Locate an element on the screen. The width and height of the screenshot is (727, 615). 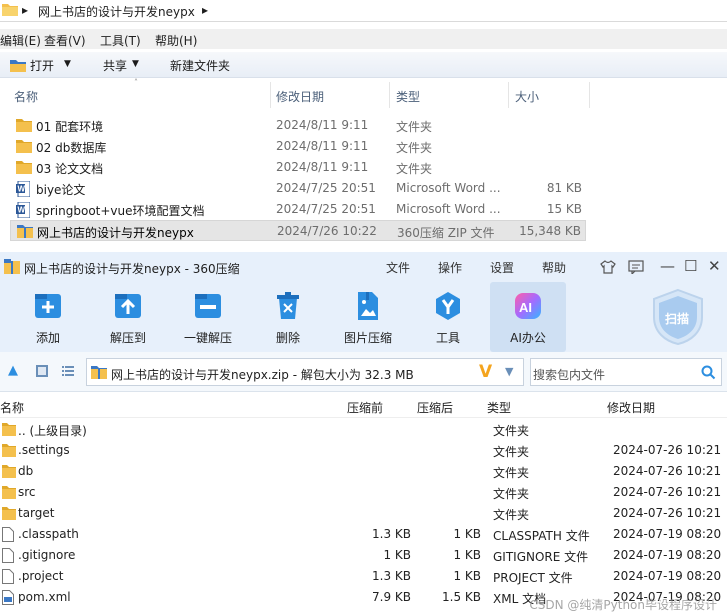
zip-toolbar: 添加 解压到 一键解压 删除 图片压缩 工具 AI AI办公 扫描 is located at coordinates (363, 317).